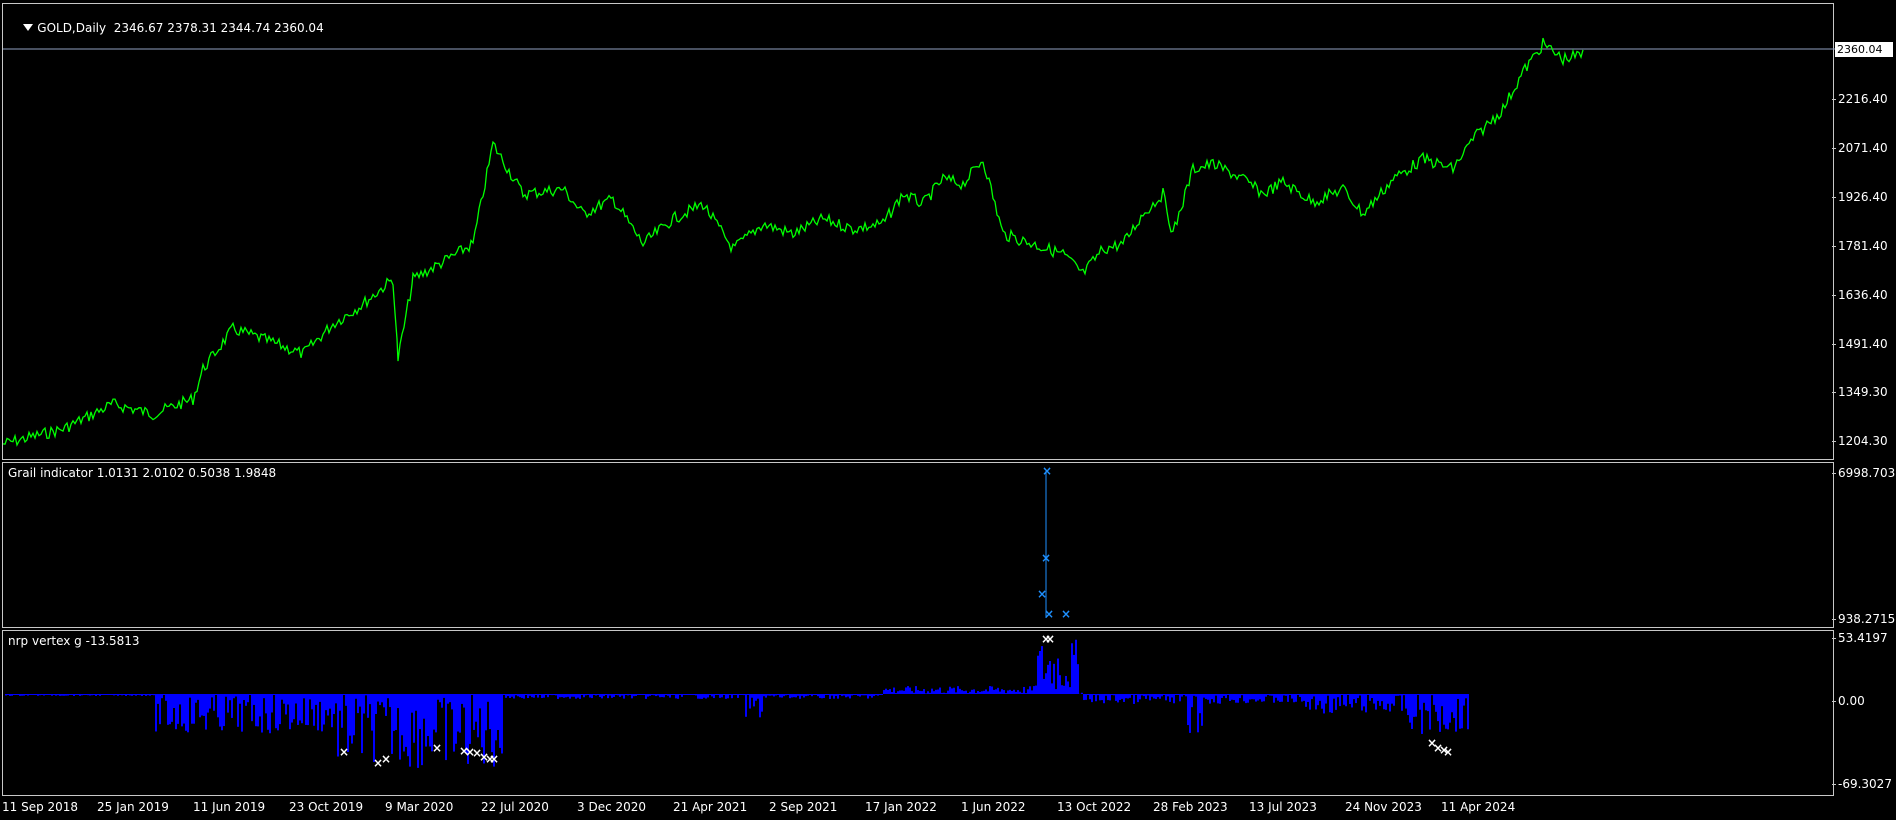  Describe the element at coordinates (28, 27) in the screenshot. I see `dropdown-triangle-icon` at that location.